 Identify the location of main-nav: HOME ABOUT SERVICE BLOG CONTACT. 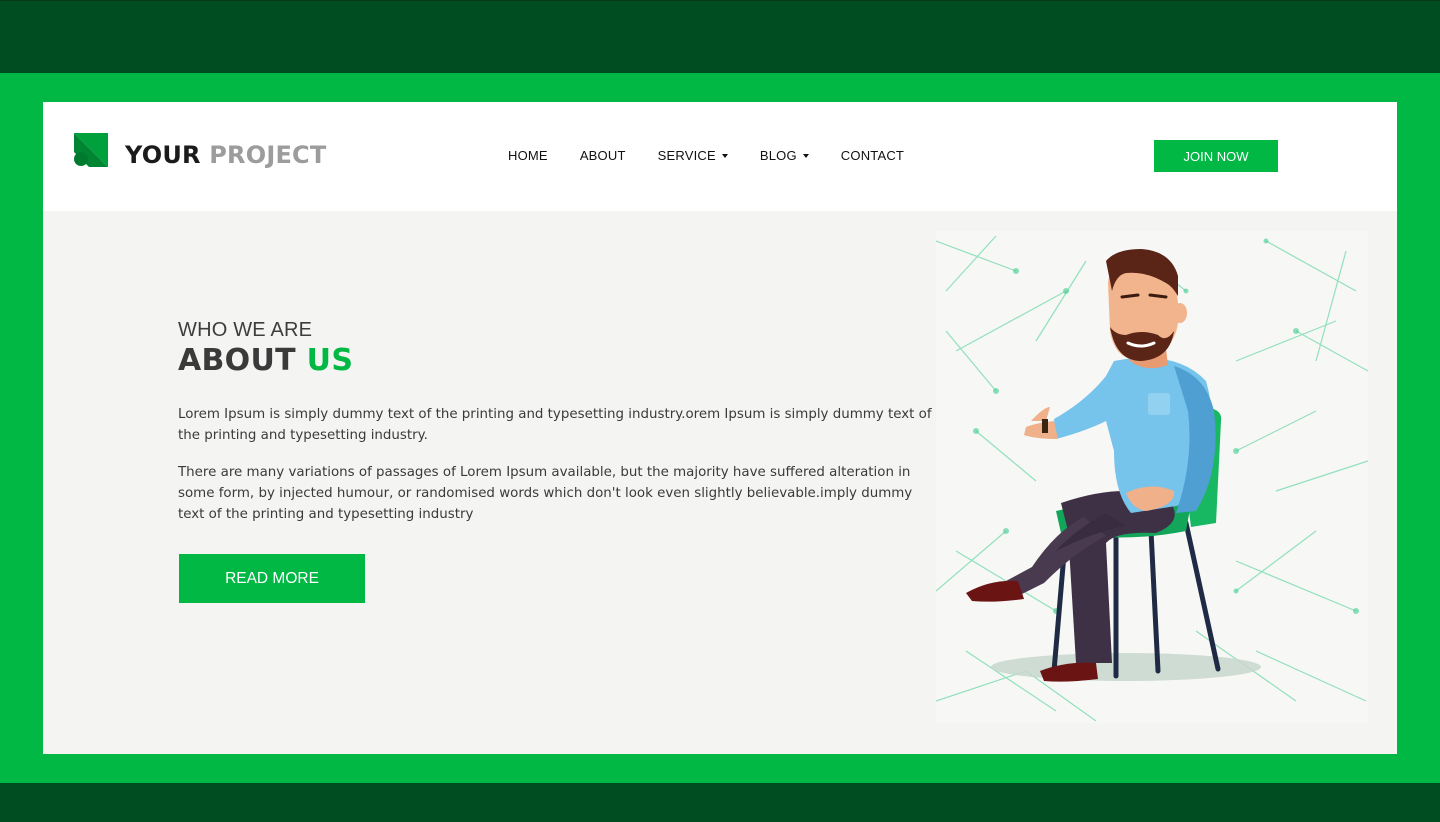
(722, 155).